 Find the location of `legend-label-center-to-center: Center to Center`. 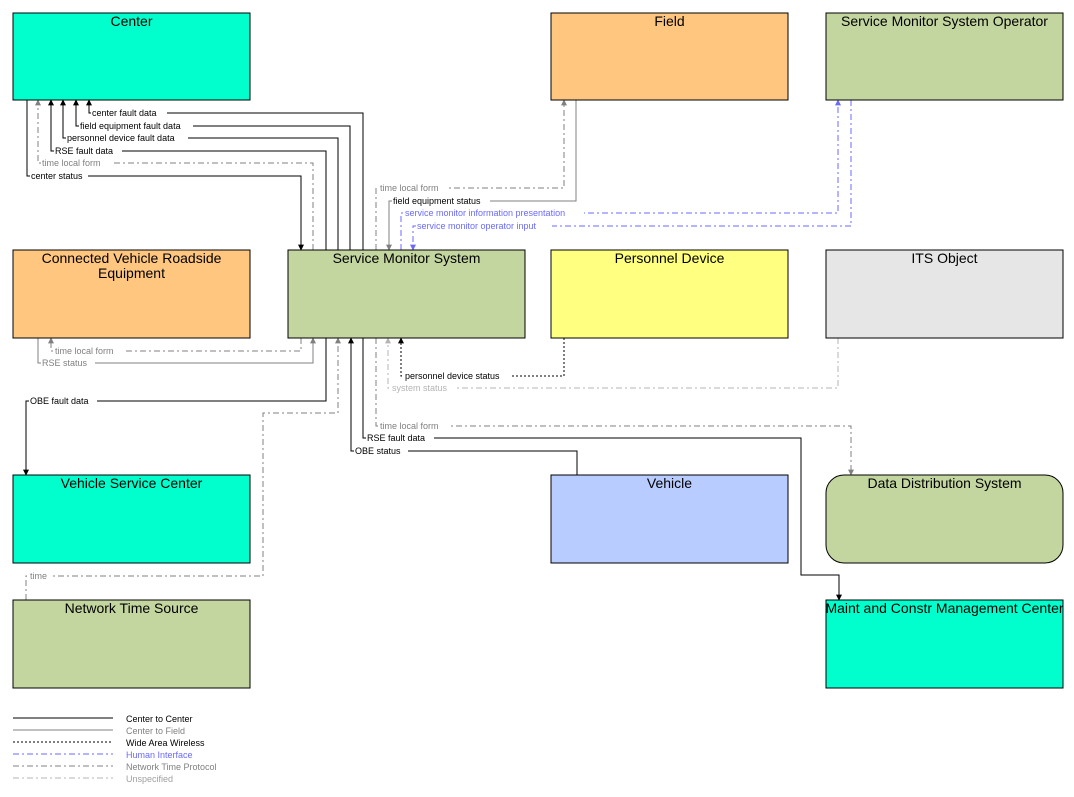

legend-label-center-to-center: Center to Center is located at coordinates (159, 719).